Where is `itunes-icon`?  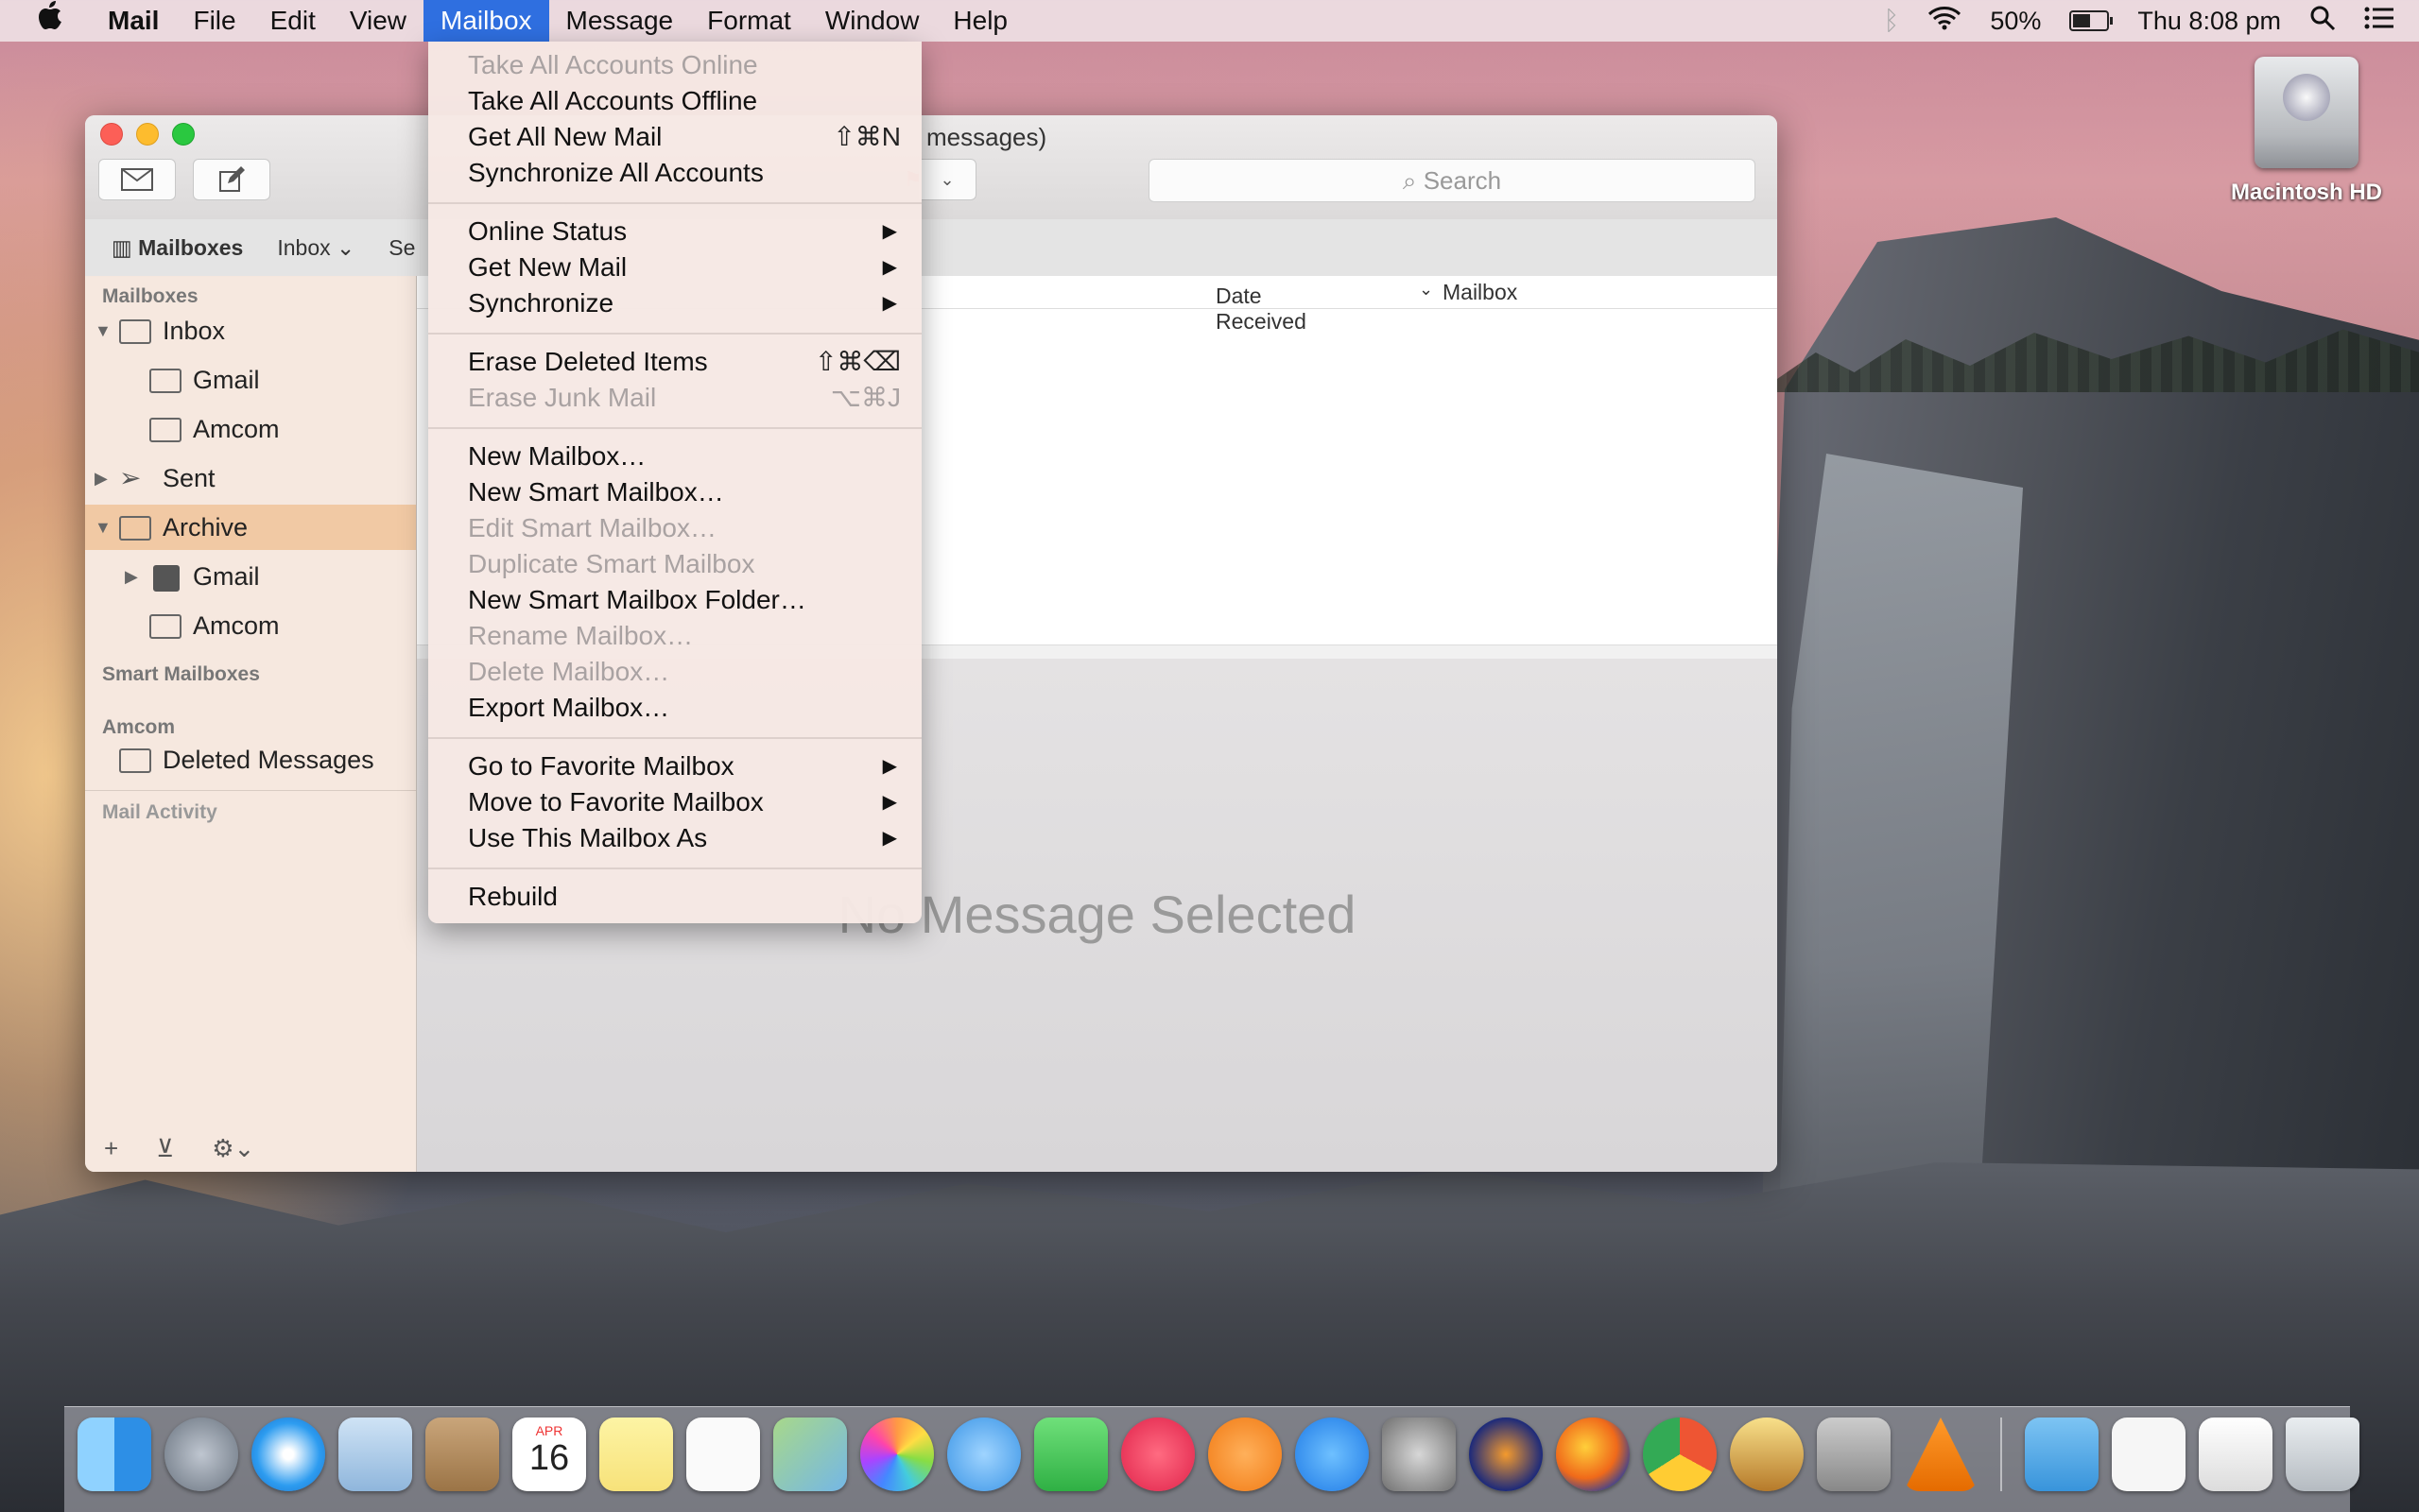
itunes-icon is located at coordinates (1158, 1454).